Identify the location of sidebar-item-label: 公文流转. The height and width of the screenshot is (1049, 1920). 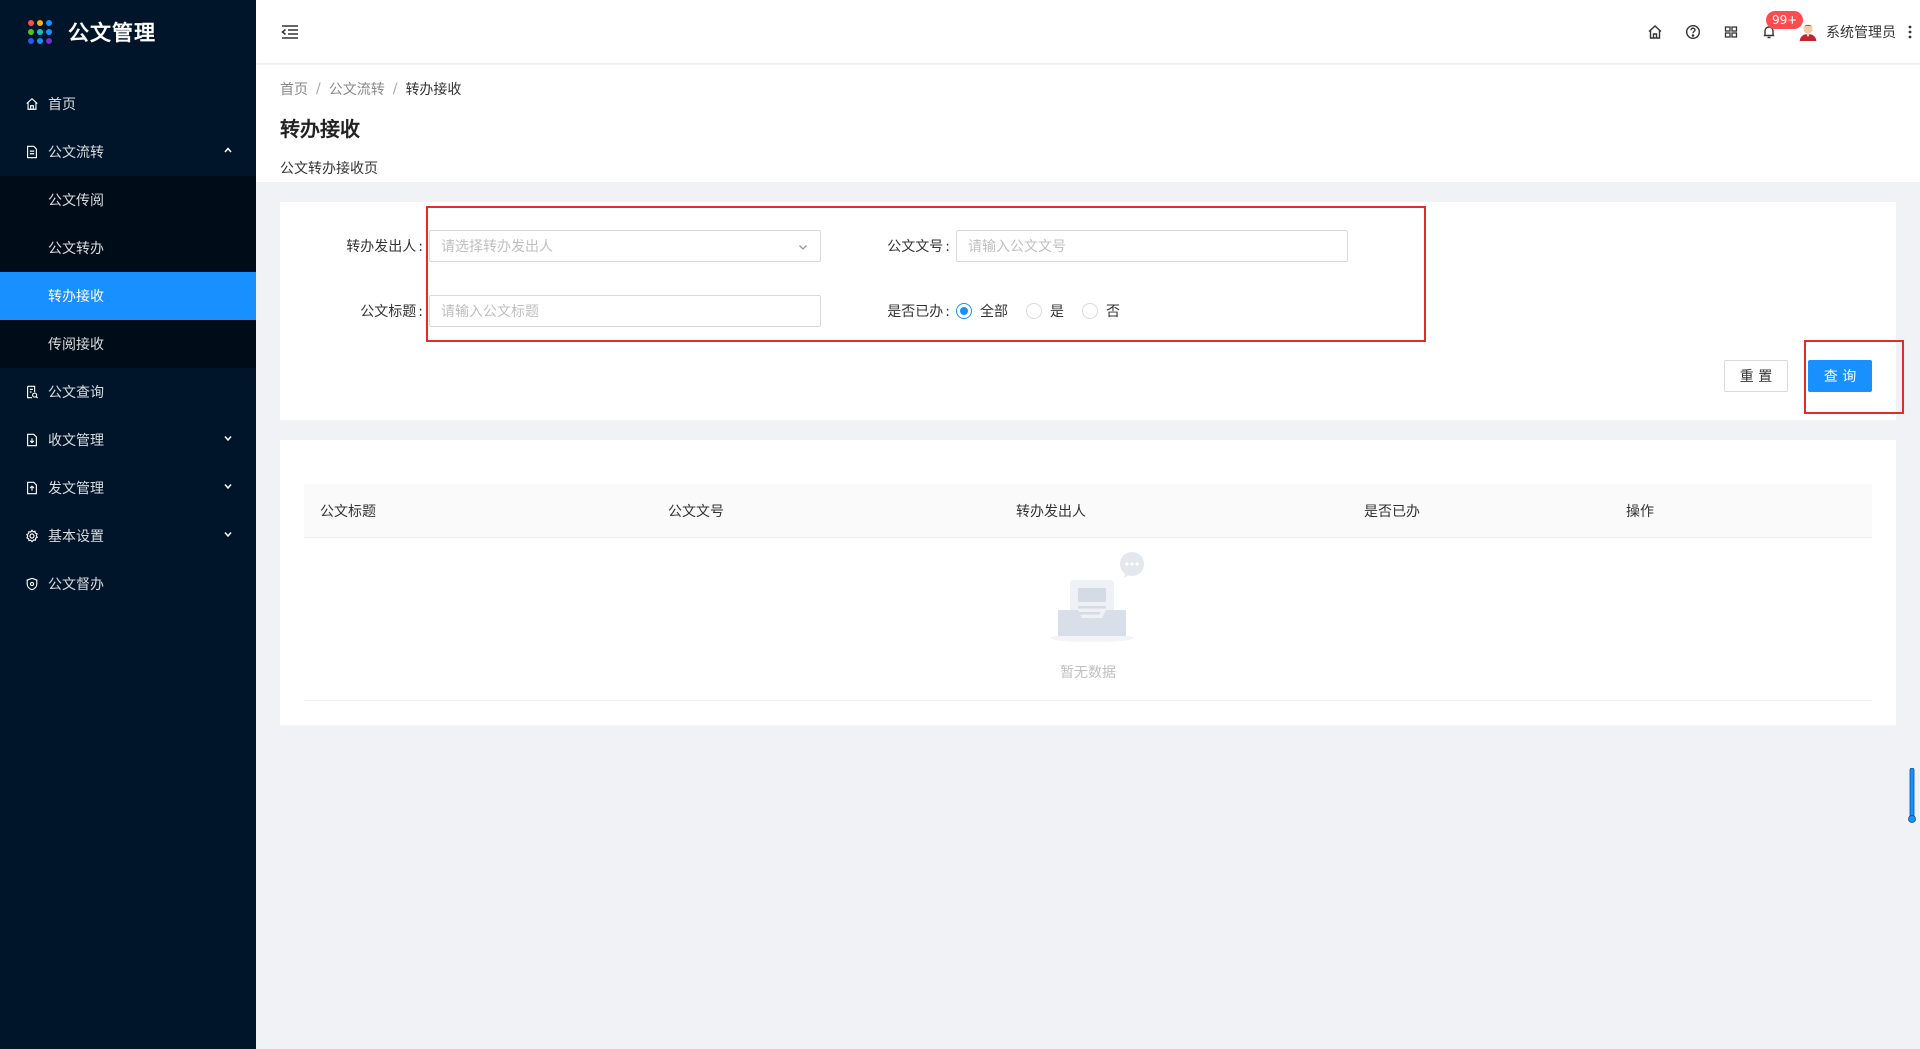
(76, 153).